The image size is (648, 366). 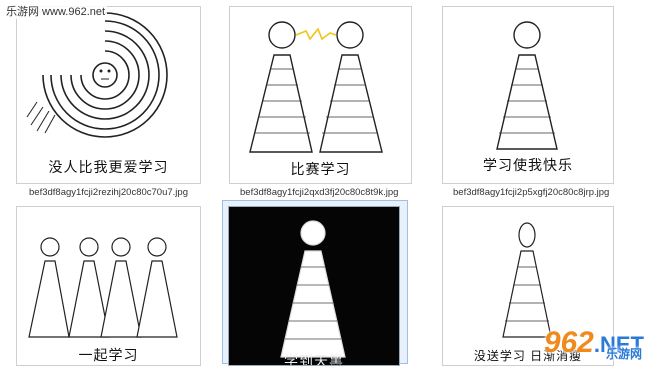 I want to click on four-towers-drawing-icon, so click(x=103, y=287).